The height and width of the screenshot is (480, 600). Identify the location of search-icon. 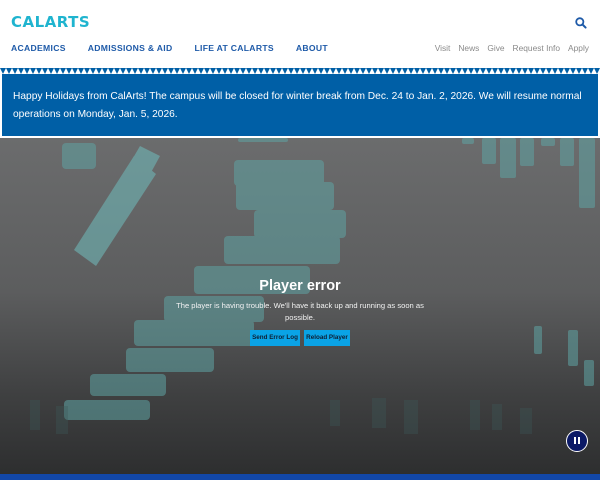
(581, 23).